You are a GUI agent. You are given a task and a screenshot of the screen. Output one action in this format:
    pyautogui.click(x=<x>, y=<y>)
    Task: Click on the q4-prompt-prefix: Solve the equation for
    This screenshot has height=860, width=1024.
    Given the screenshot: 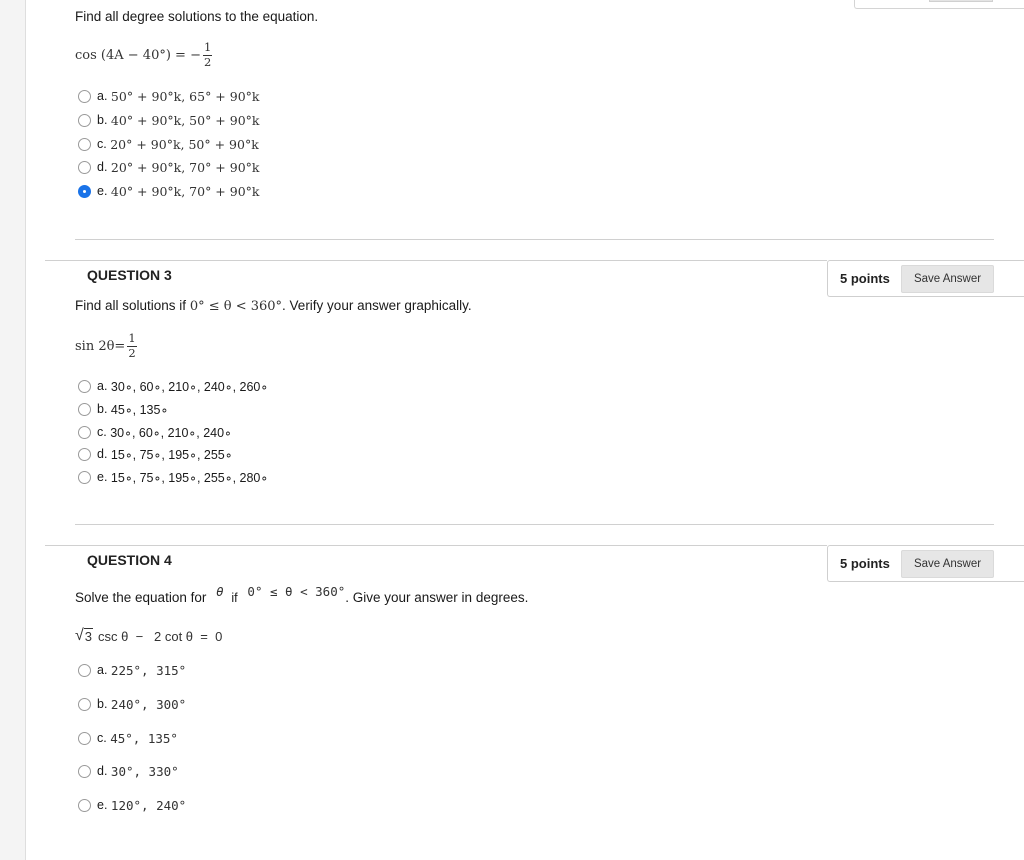 What is the action you would take?
    pyautogui.click(x=141, y=597)
    